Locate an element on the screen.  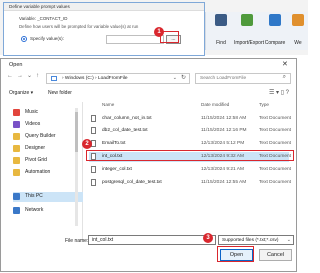
file-type-select: Supported files (*.txt;*.csv) ⌄ is located at coordinates (256, 240).